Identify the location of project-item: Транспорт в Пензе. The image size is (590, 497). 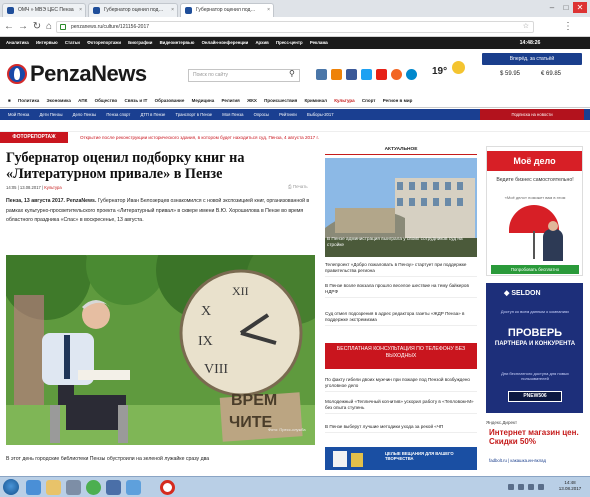
(194, 114).